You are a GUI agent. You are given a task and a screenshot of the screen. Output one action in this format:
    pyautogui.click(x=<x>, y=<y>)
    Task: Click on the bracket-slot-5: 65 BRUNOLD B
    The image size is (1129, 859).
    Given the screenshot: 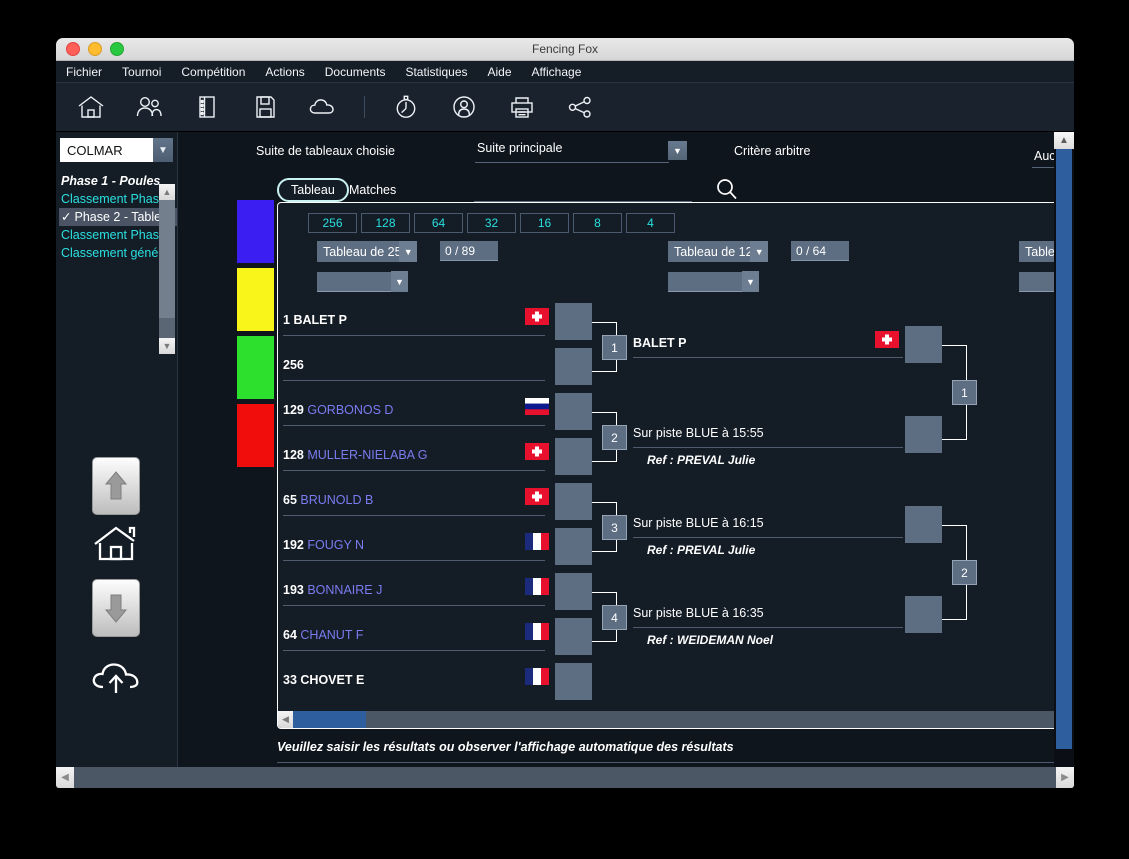 What is the action you would take?
    pyautogui.click(x=414, y=504)
    